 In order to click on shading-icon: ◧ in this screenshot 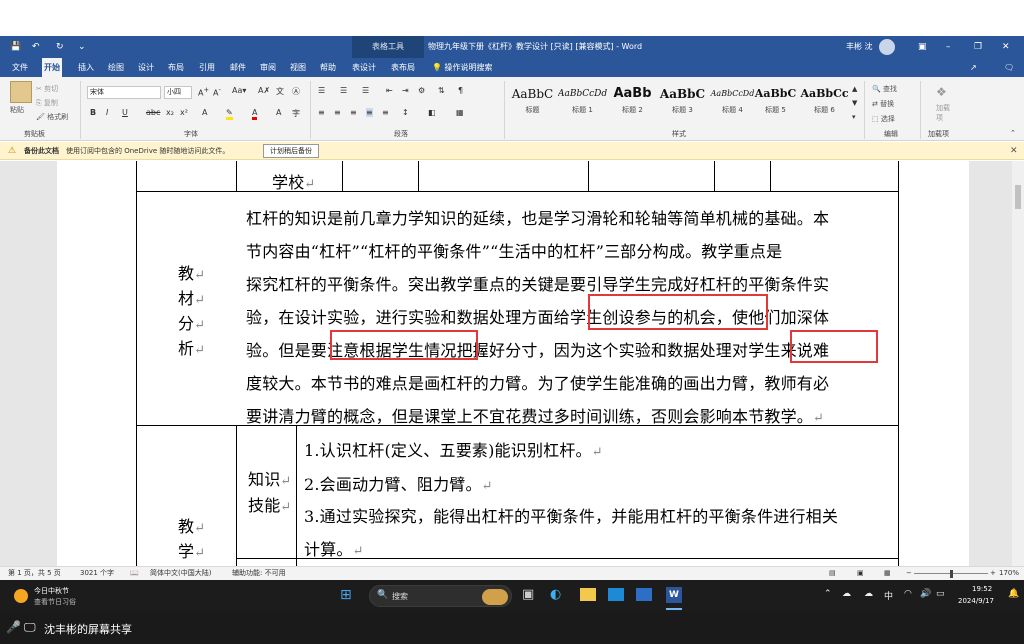, I will do `click(432, 112)`.